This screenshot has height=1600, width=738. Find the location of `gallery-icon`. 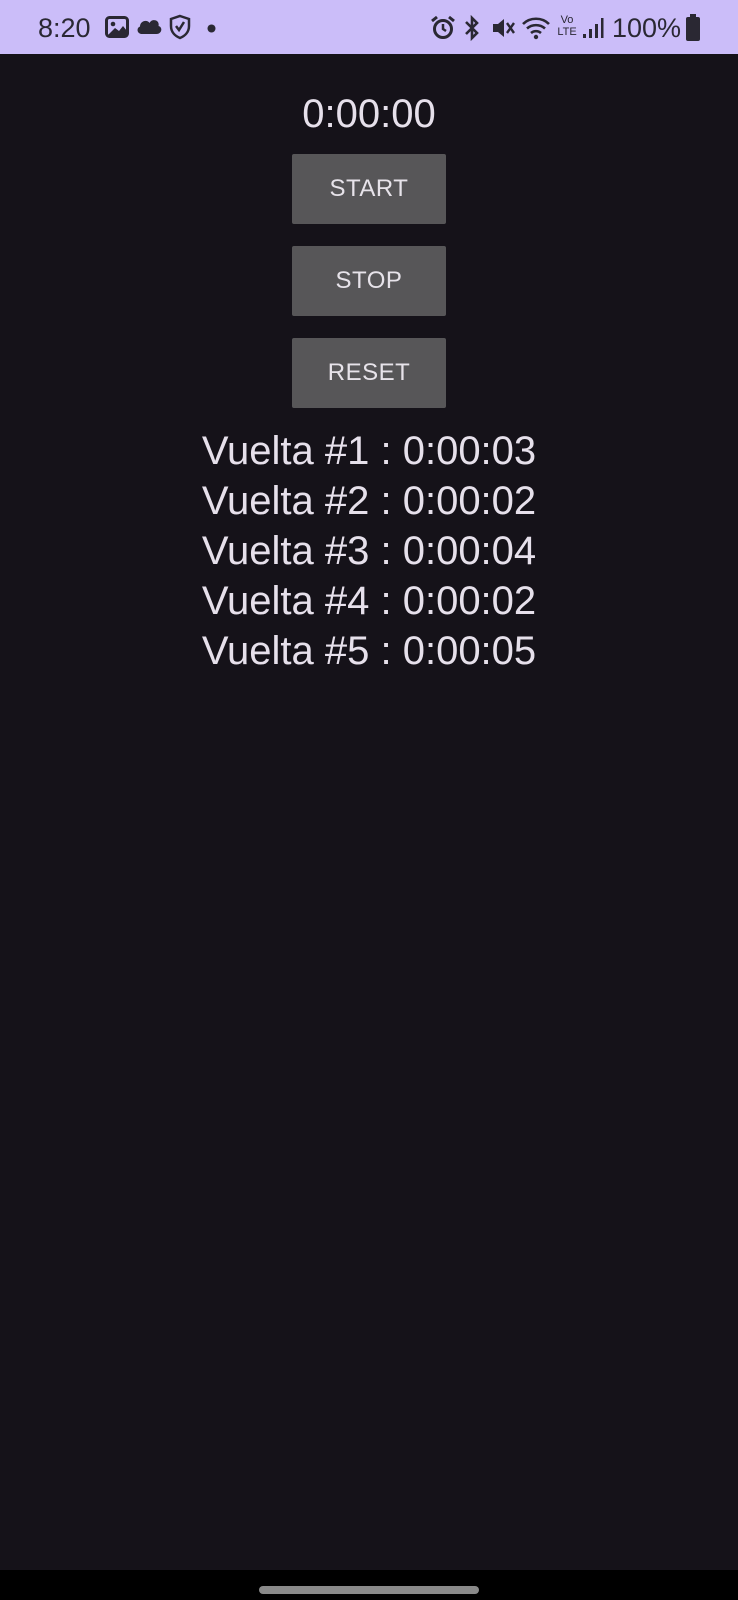

gallery-icon is located at coordinates (117, 27).